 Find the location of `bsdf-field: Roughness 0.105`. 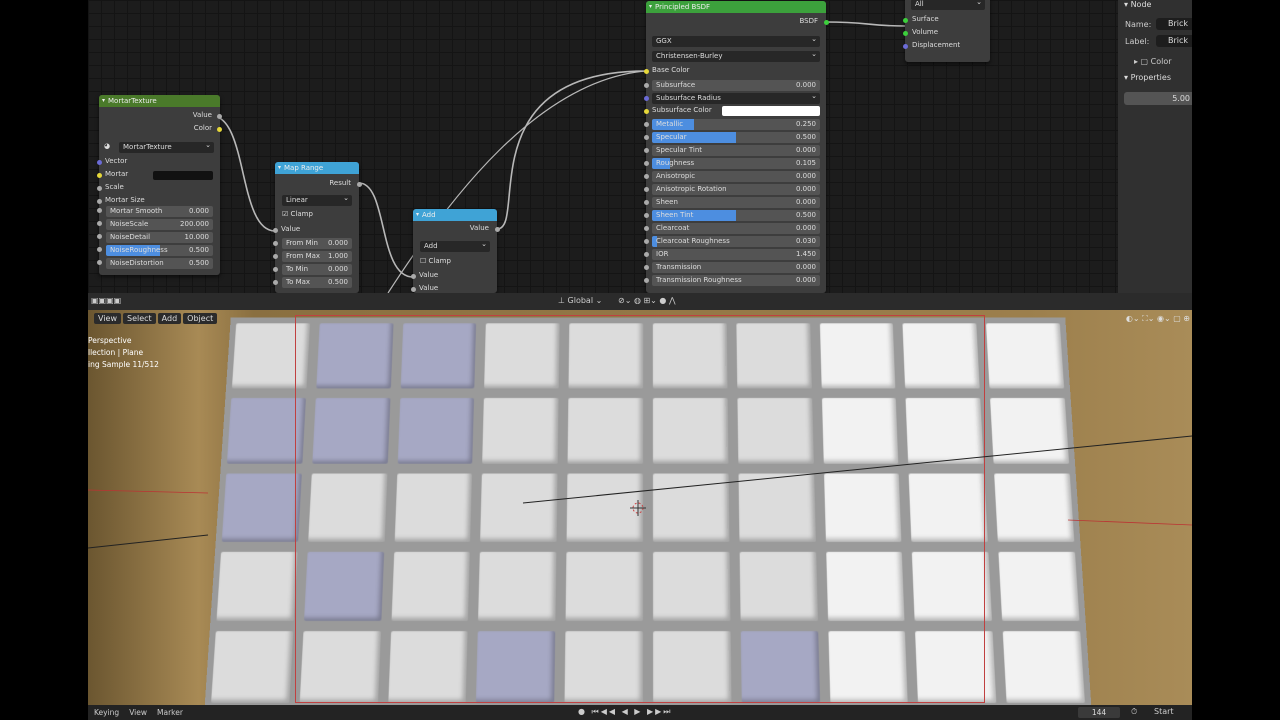

bsdf-field: Roughness 0.105 is located at coordinates (736, 163).